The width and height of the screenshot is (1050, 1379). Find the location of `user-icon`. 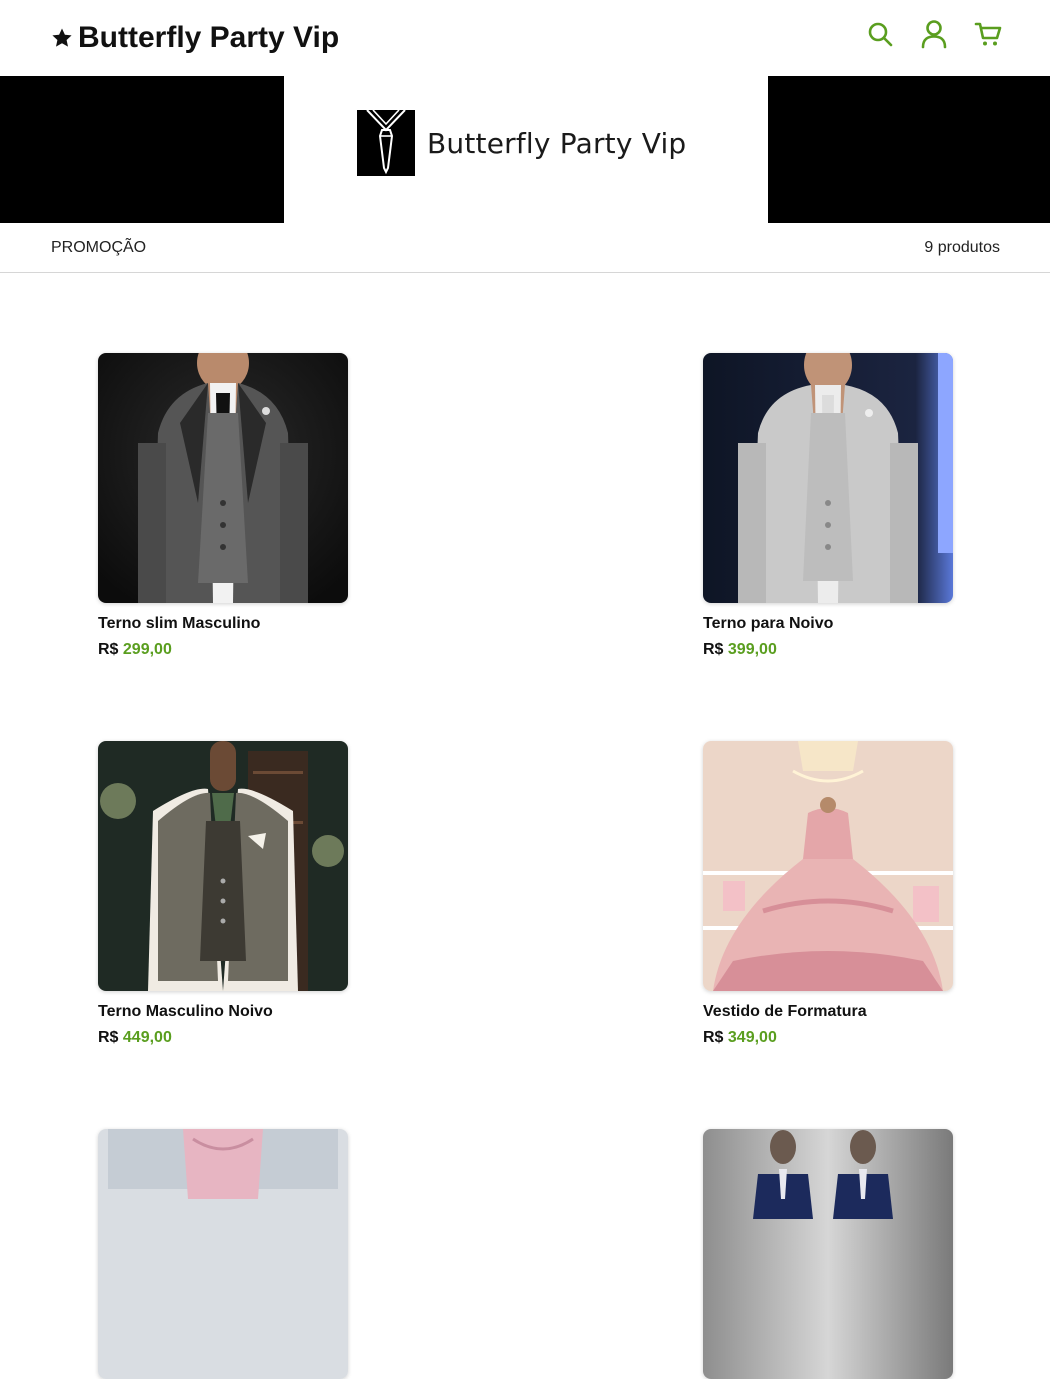

user-icon is located at coordinates (934, 34).